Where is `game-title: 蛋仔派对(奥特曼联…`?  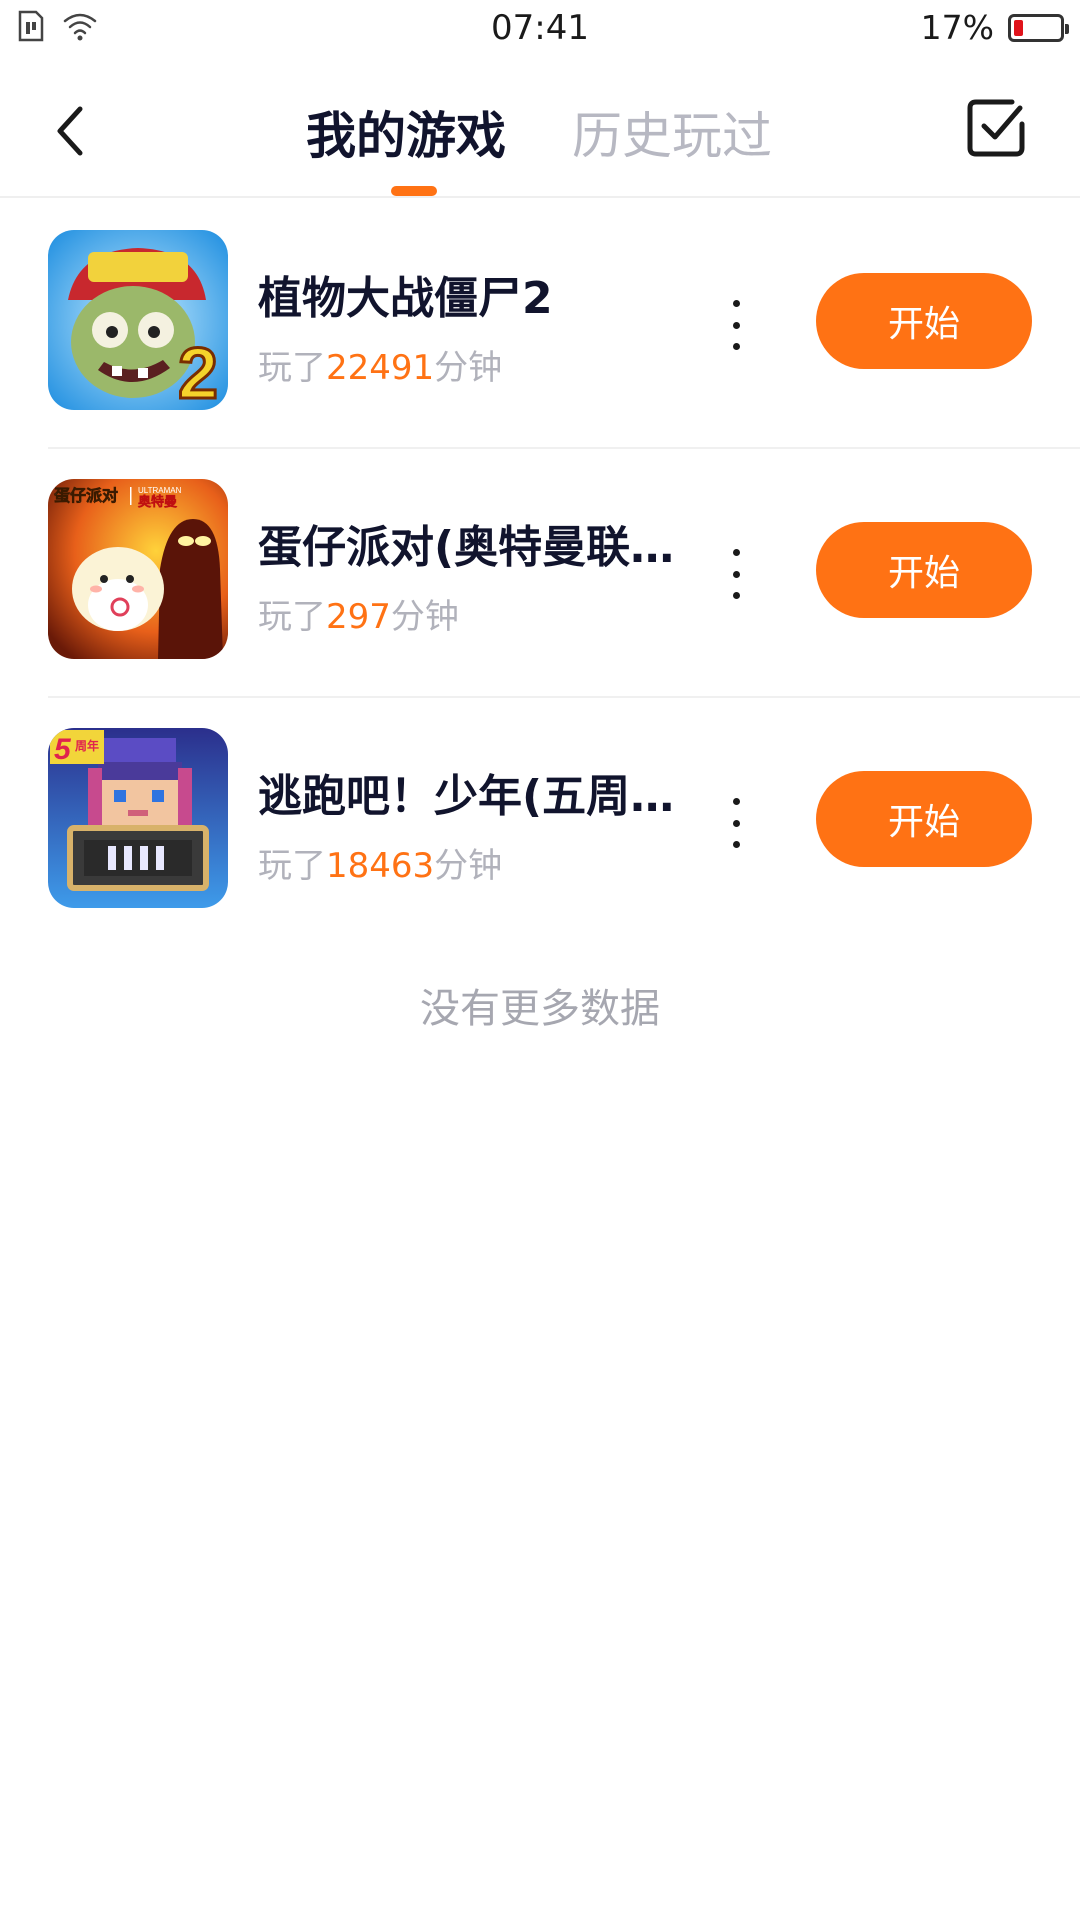 game-title: 蛋仔派对(奥特曼联… is located at coordinates (466, 547).